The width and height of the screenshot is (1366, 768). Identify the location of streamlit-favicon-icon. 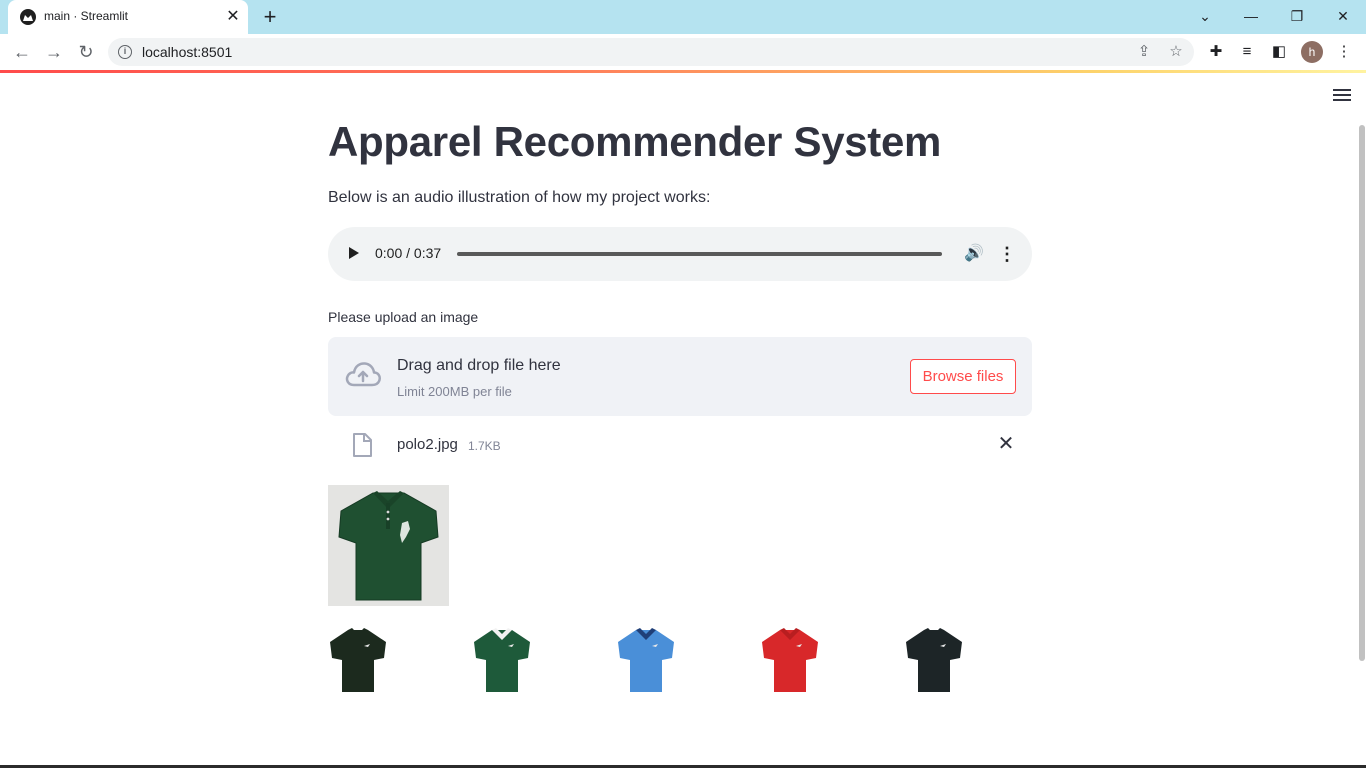
(28, 17).